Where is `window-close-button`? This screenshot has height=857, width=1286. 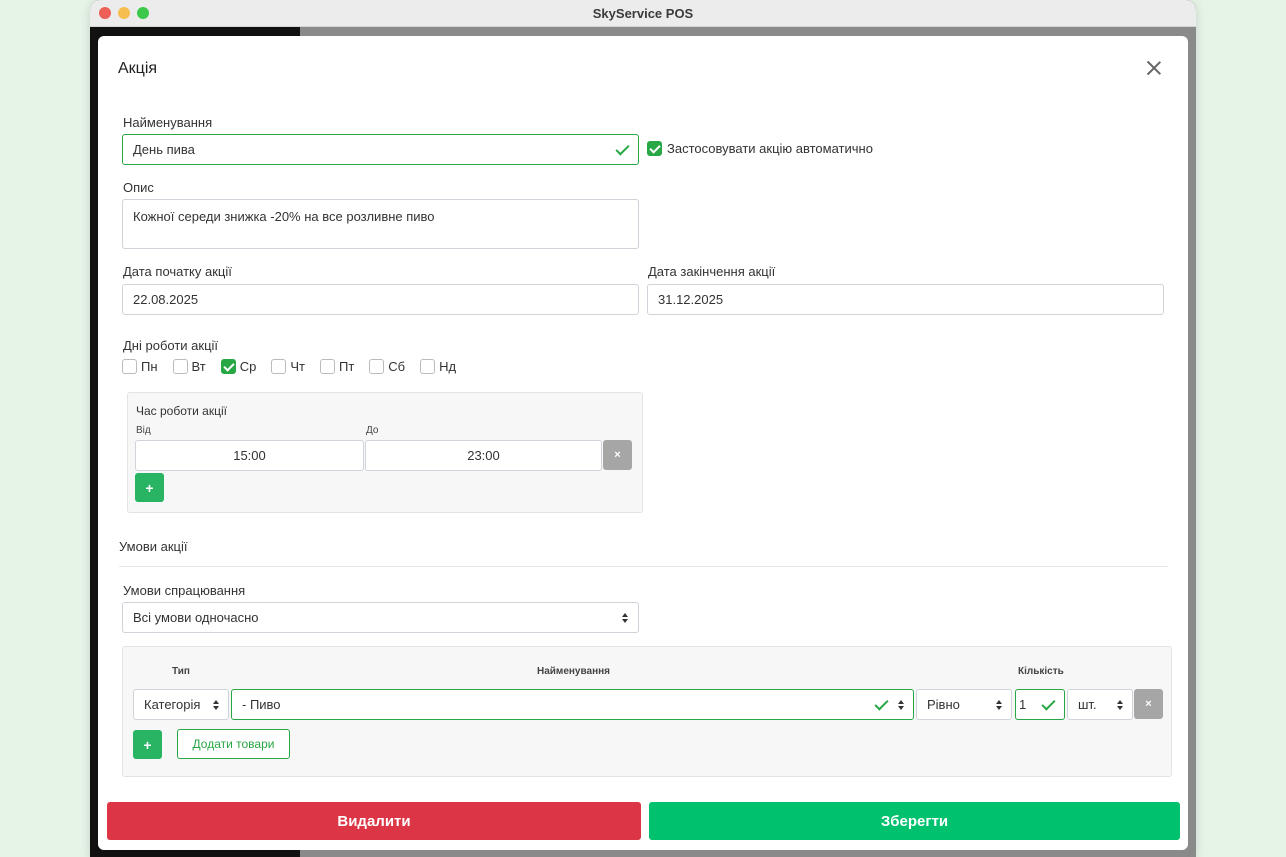
window-close-button is located at coordinates (105, 13).